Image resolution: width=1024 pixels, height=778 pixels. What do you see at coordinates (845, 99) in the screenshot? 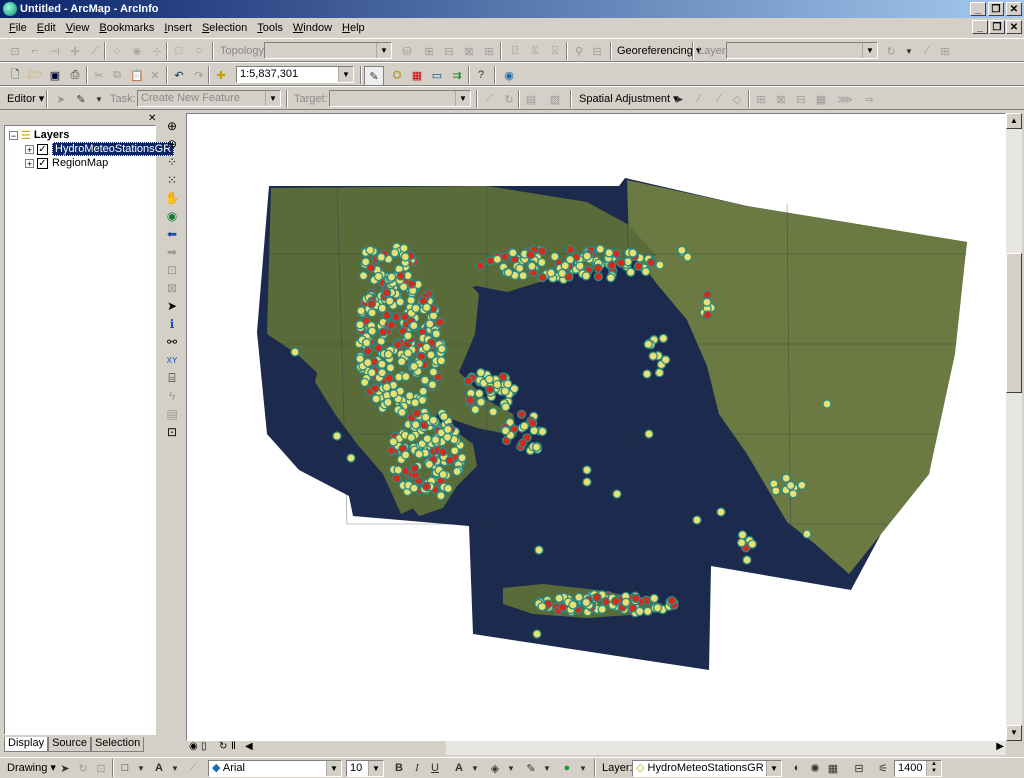
I see `edge-match-icon: ⋙` at bounding box center [845, 99].